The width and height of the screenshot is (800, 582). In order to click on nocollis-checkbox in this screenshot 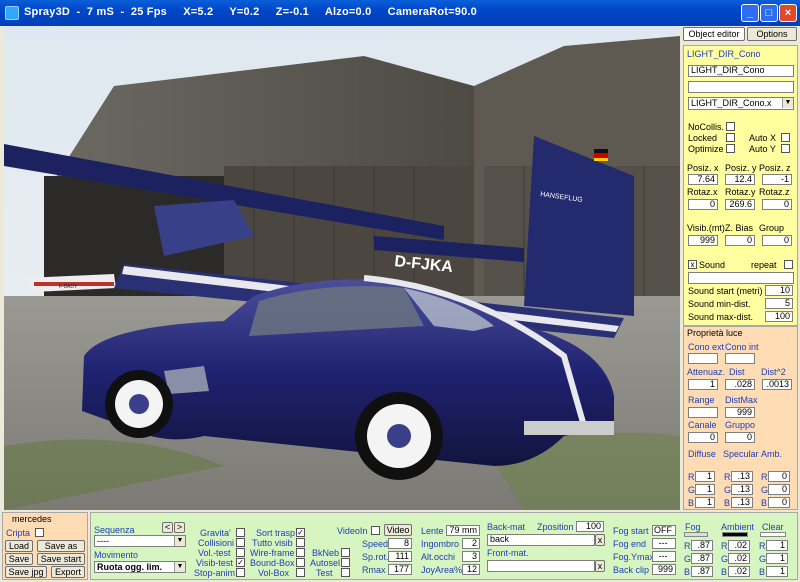, I will do `click(730, 126)`.